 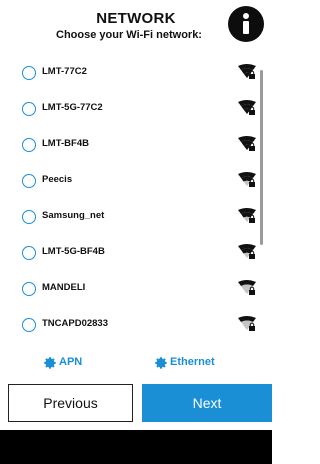 What do you see at coordinates (75, 323) in the screenshot?
I see `network-ssid: TNCAPD02833` at bounding box center [75, 323].